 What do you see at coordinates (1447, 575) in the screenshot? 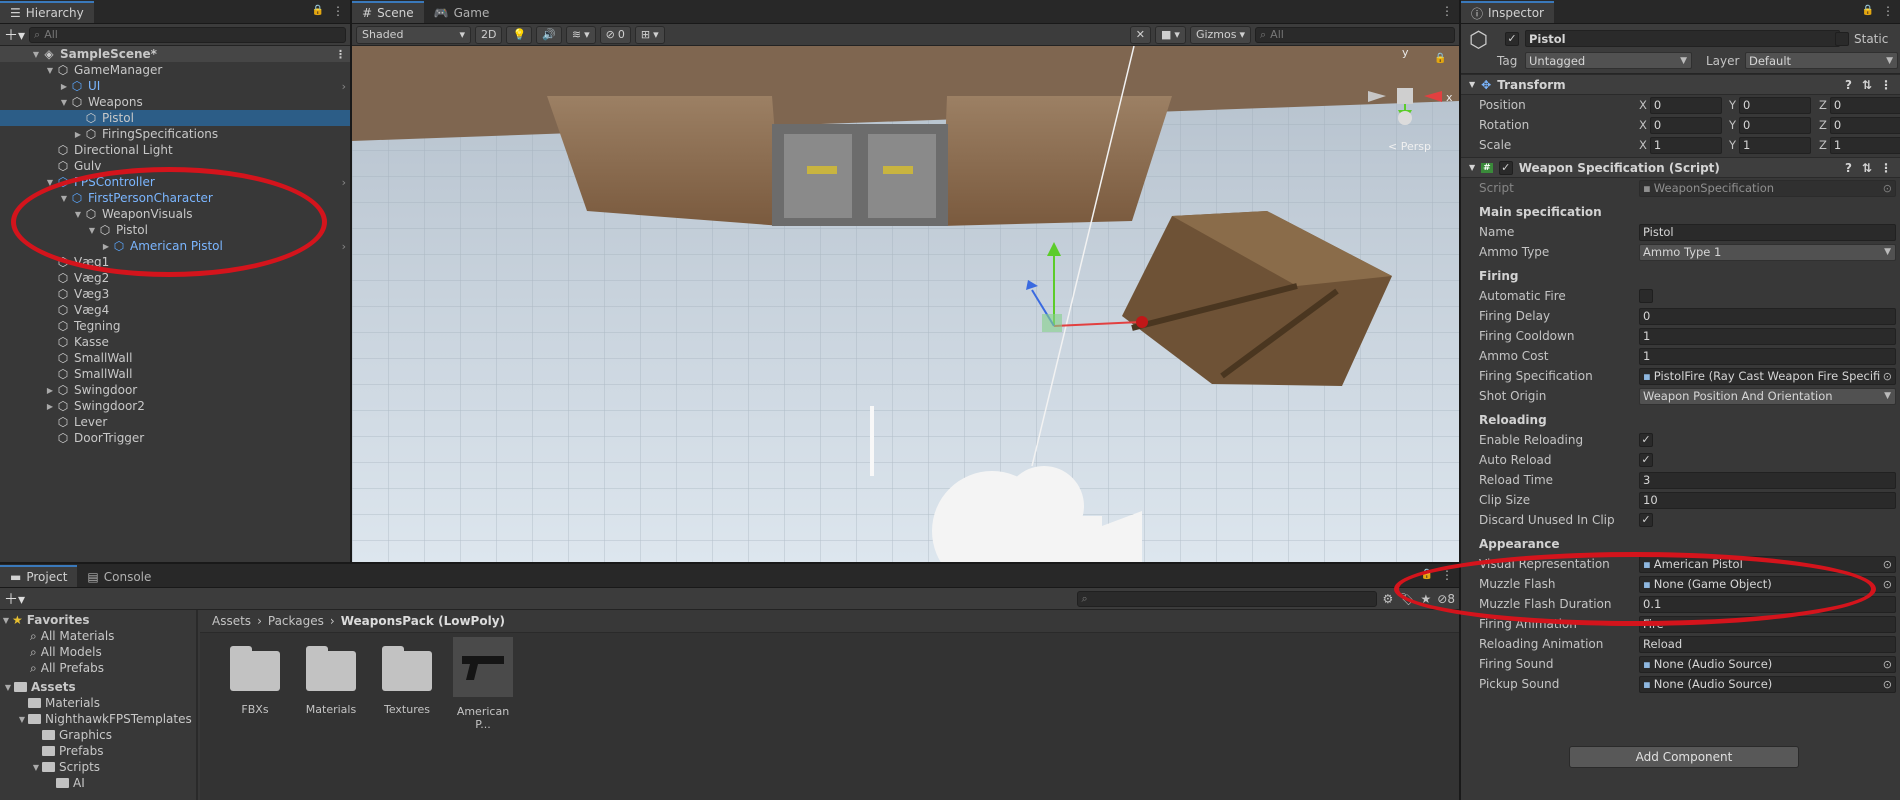
I see `project-menu-icon: ⋮` at bounding box center [1447, 575].